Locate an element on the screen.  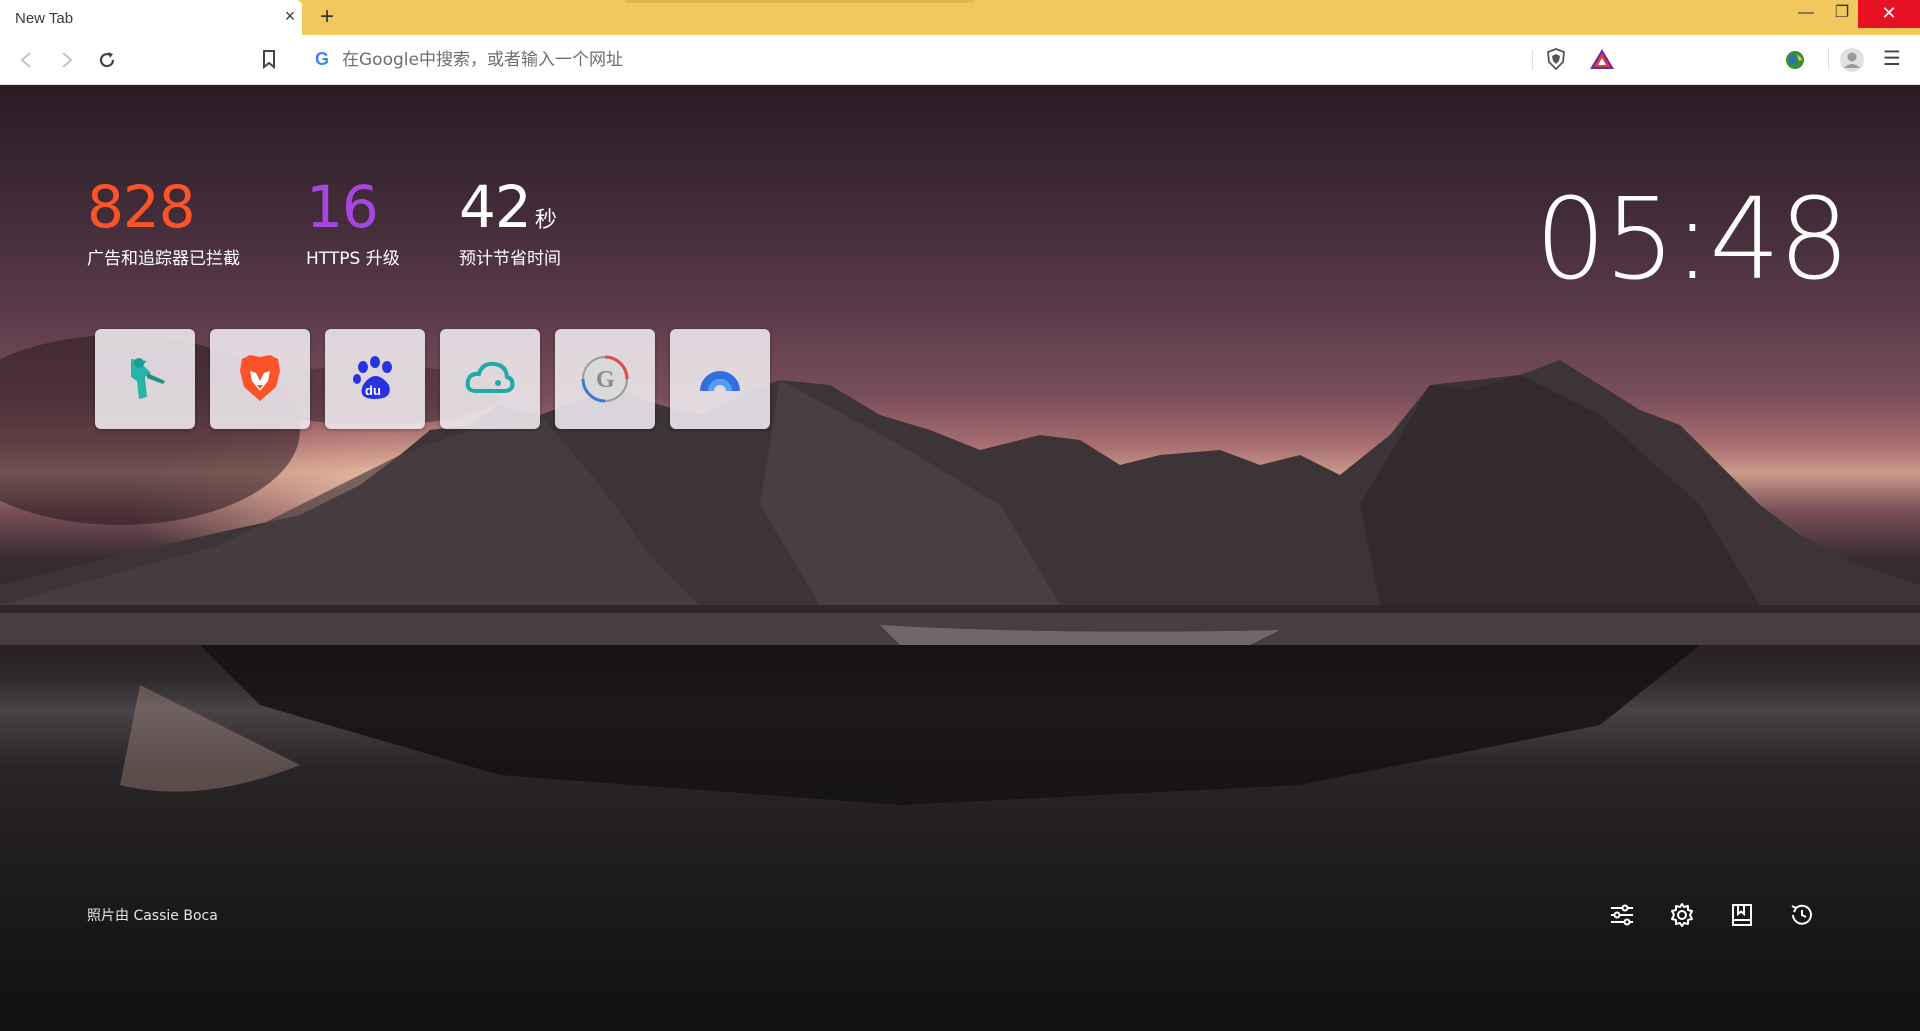
time-saved-label: 预计节省时间 is located at coordinates (510, 259).